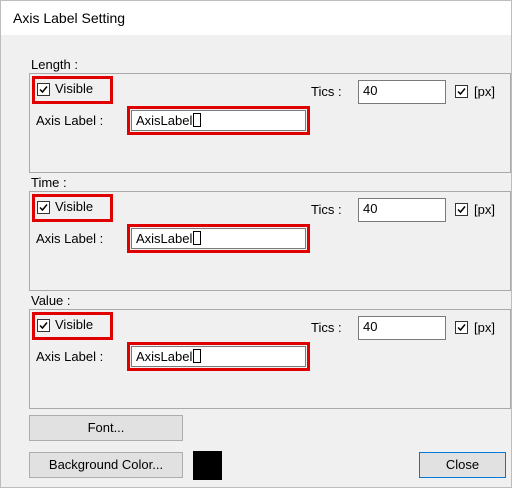  I want to click on section-label-value: Value :, so click(51, 300).